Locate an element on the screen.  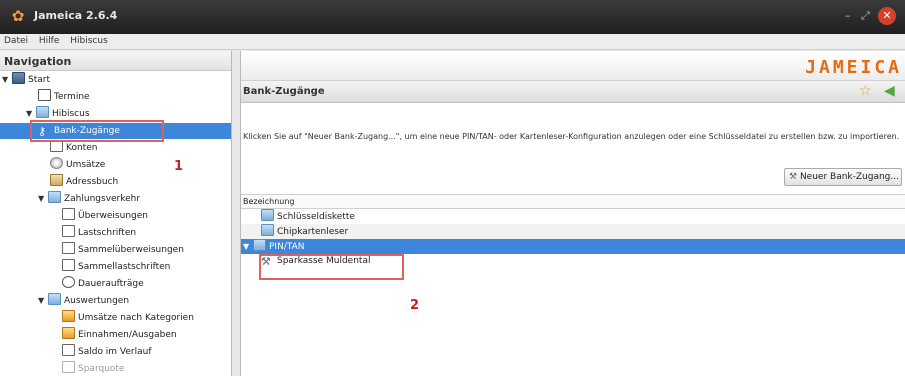
clock-icon is located at coordinates (68, 282).